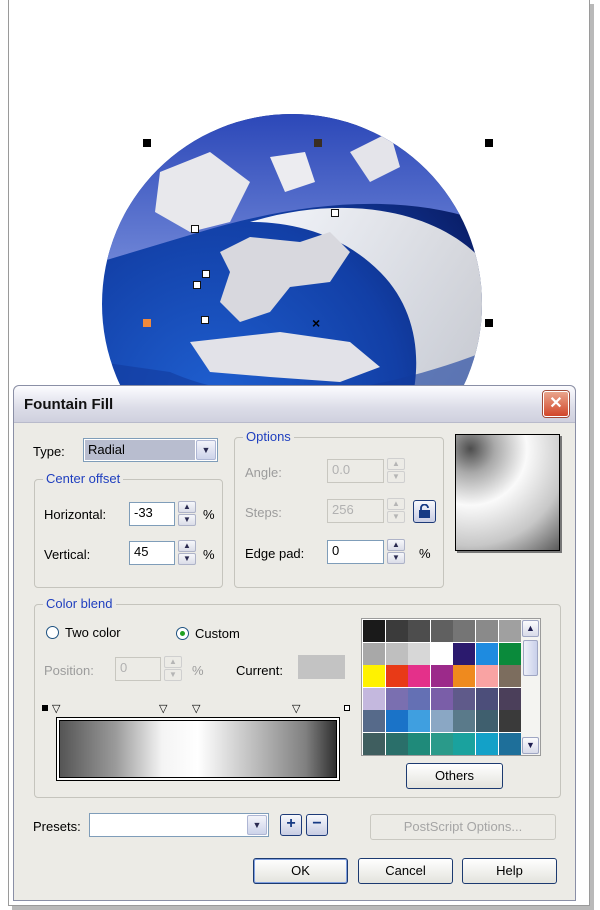  Describe the element at coordinates (454, 776) in the screenshot. I see `others-button: Others` at that location.